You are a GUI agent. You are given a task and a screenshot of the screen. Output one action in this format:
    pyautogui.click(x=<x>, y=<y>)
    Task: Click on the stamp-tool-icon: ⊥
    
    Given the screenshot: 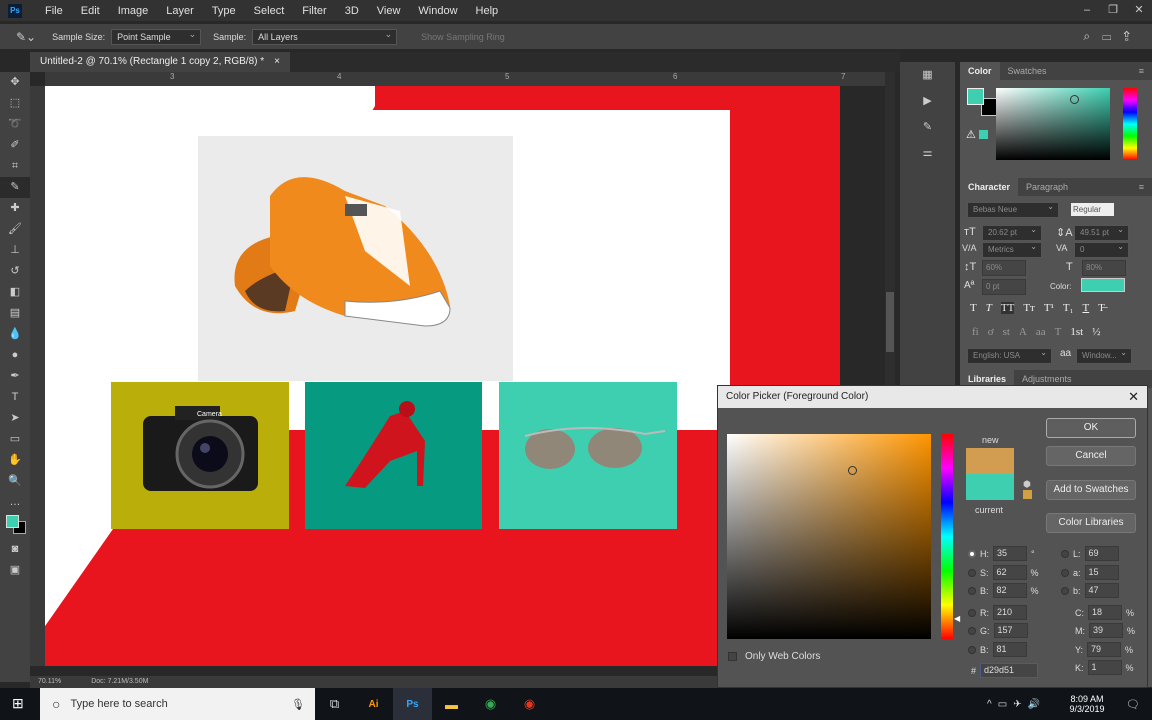 What is the action you would take?
    pyautogui.click(x=15, y=250)
    